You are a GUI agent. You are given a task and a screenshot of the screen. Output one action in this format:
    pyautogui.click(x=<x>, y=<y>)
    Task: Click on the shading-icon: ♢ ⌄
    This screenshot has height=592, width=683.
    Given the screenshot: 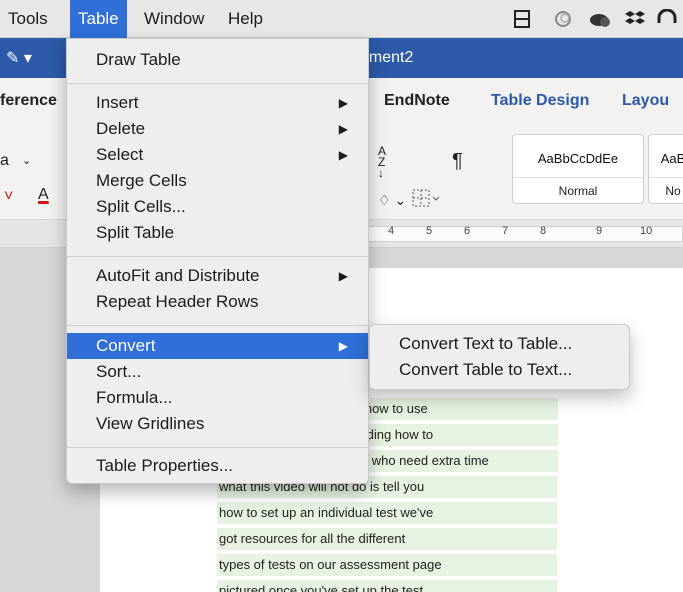 What is the action you would take?
    pyautogui.click(x=392, y=200)
    